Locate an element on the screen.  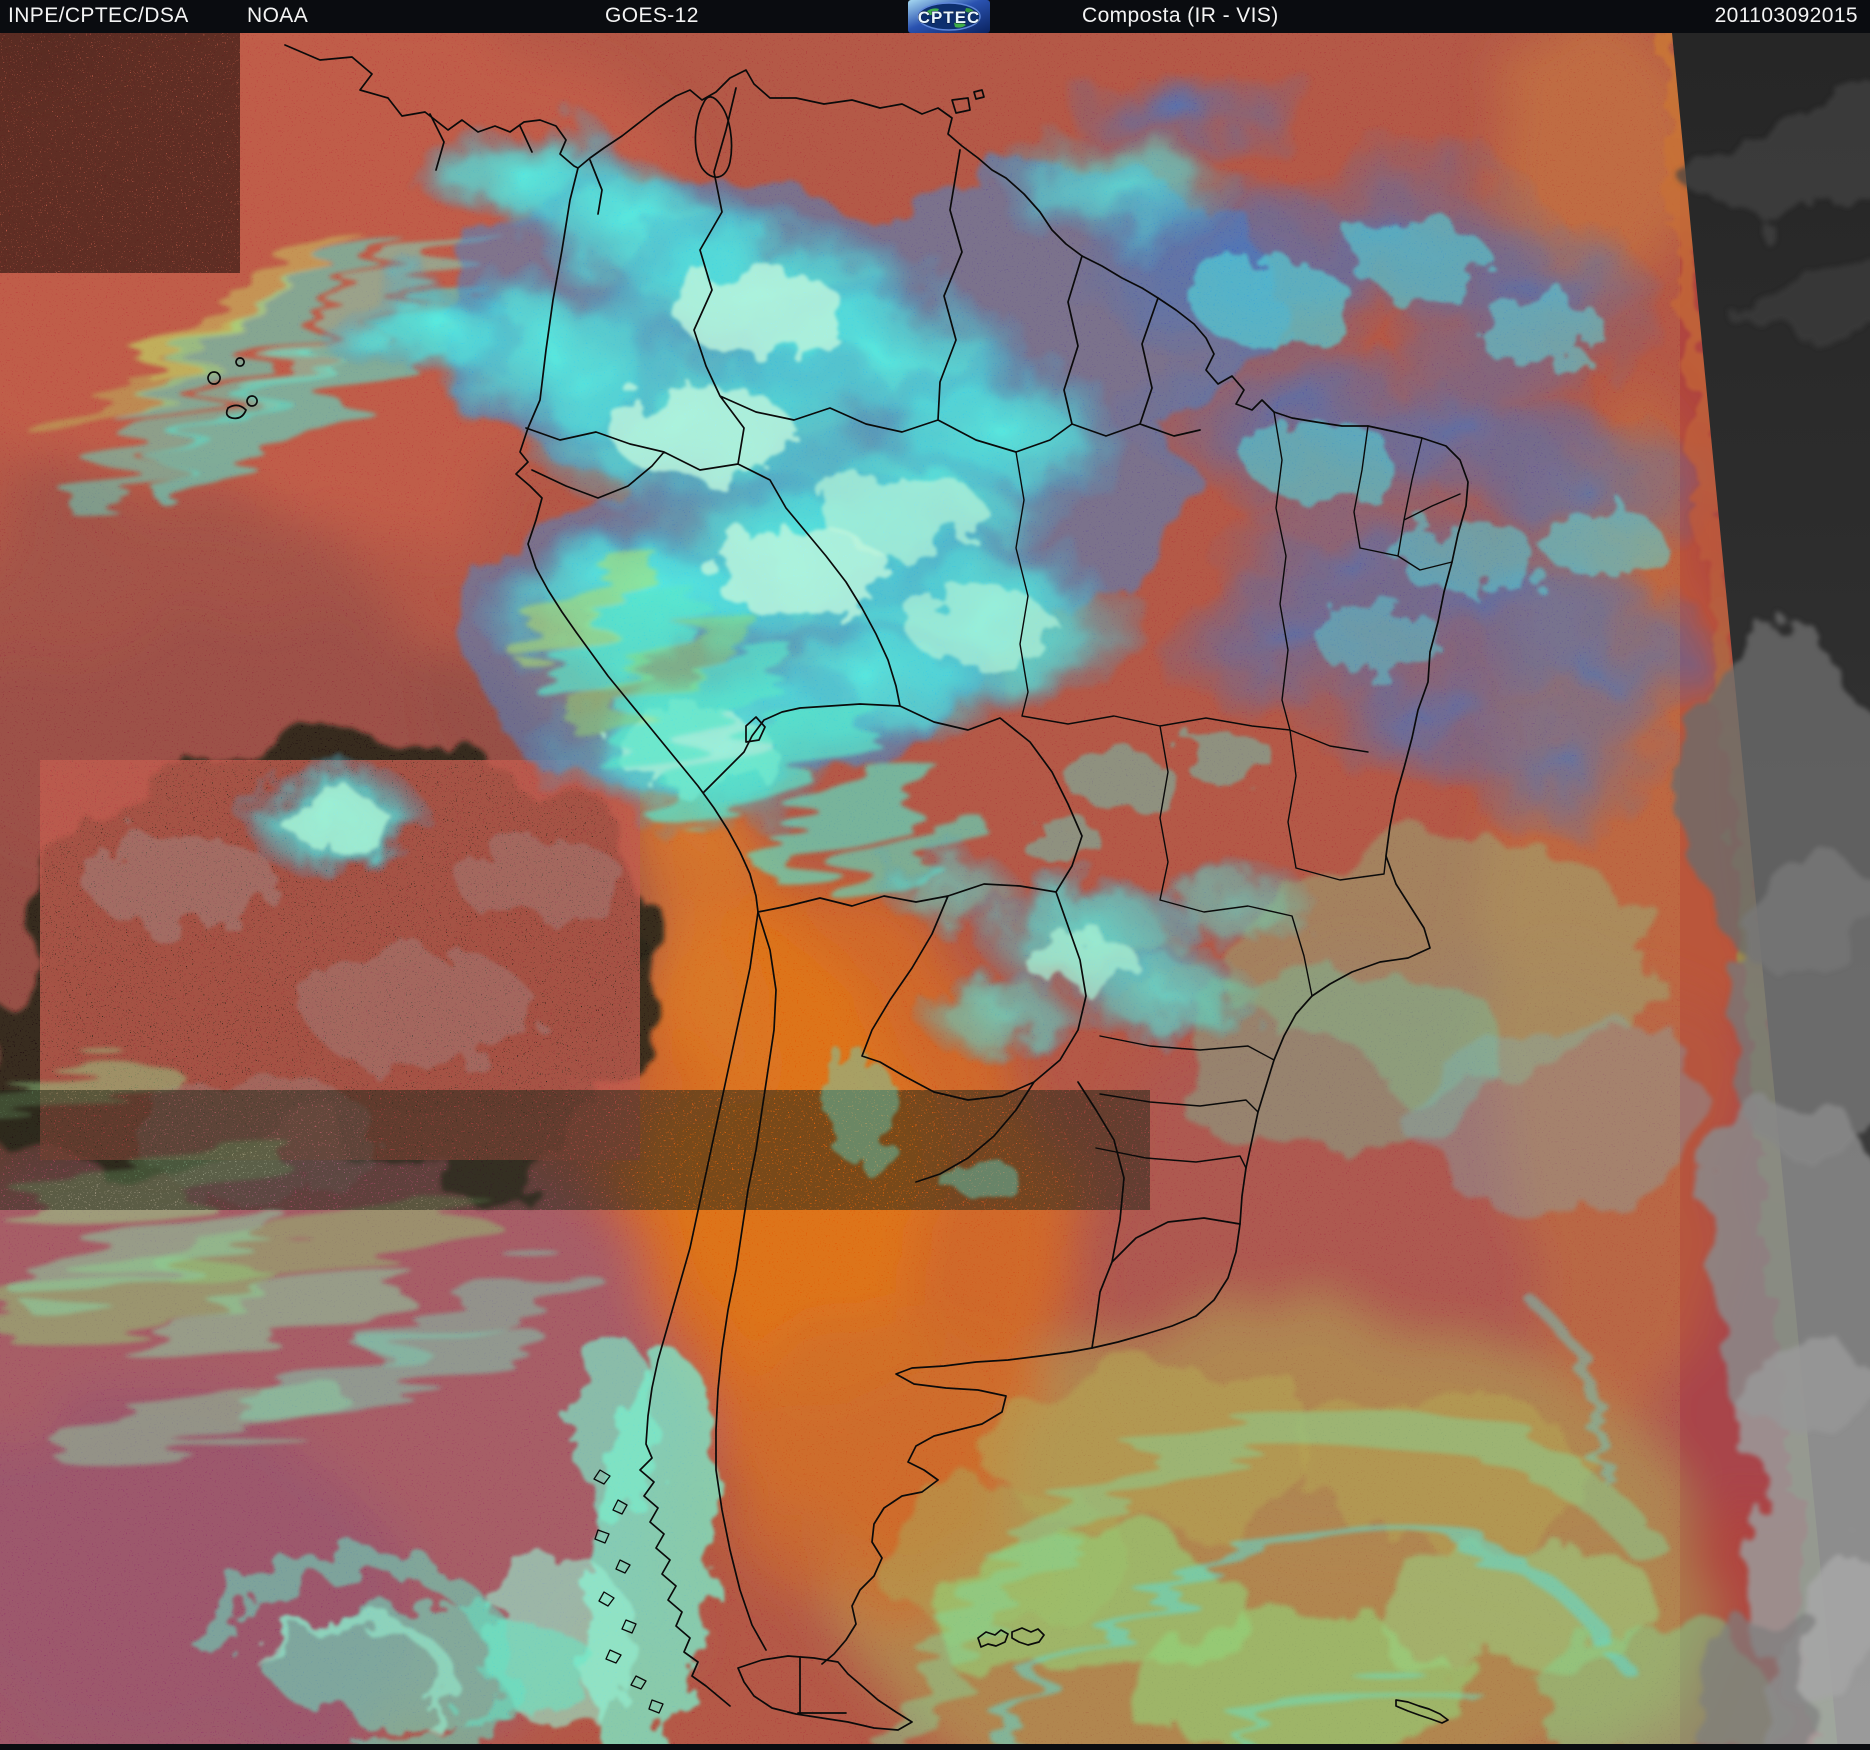
product-label: Composta (IR - VIS) is located at coordinates (1180, 15).